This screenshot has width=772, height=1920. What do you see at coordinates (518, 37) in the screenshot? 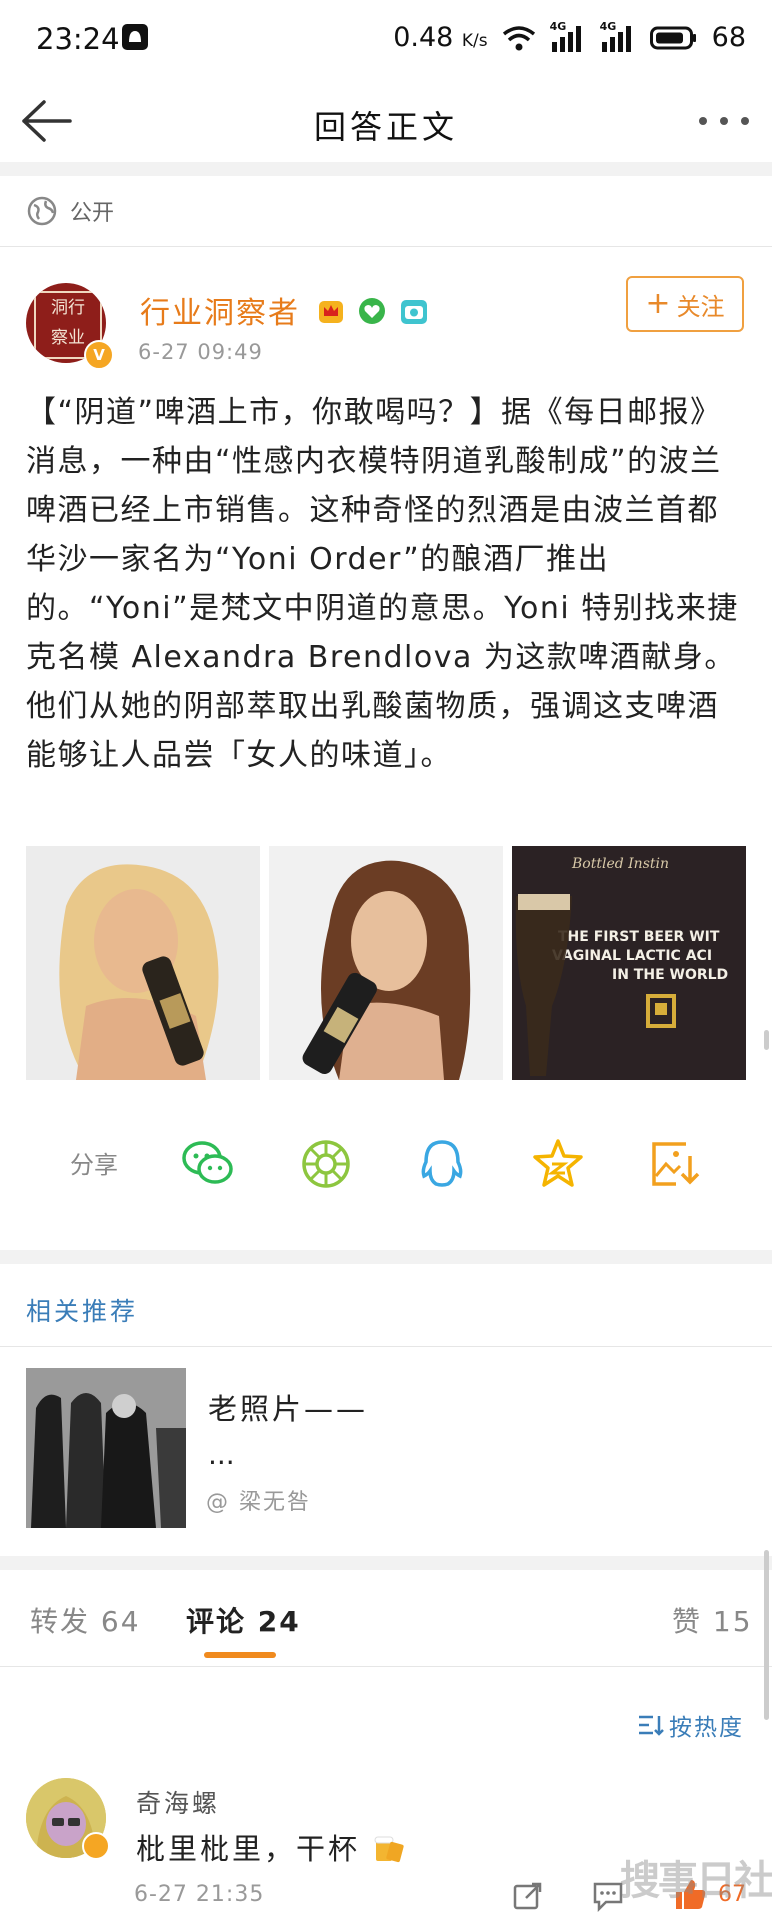
I see `wifi-icon` at bounding box center [518, 37].